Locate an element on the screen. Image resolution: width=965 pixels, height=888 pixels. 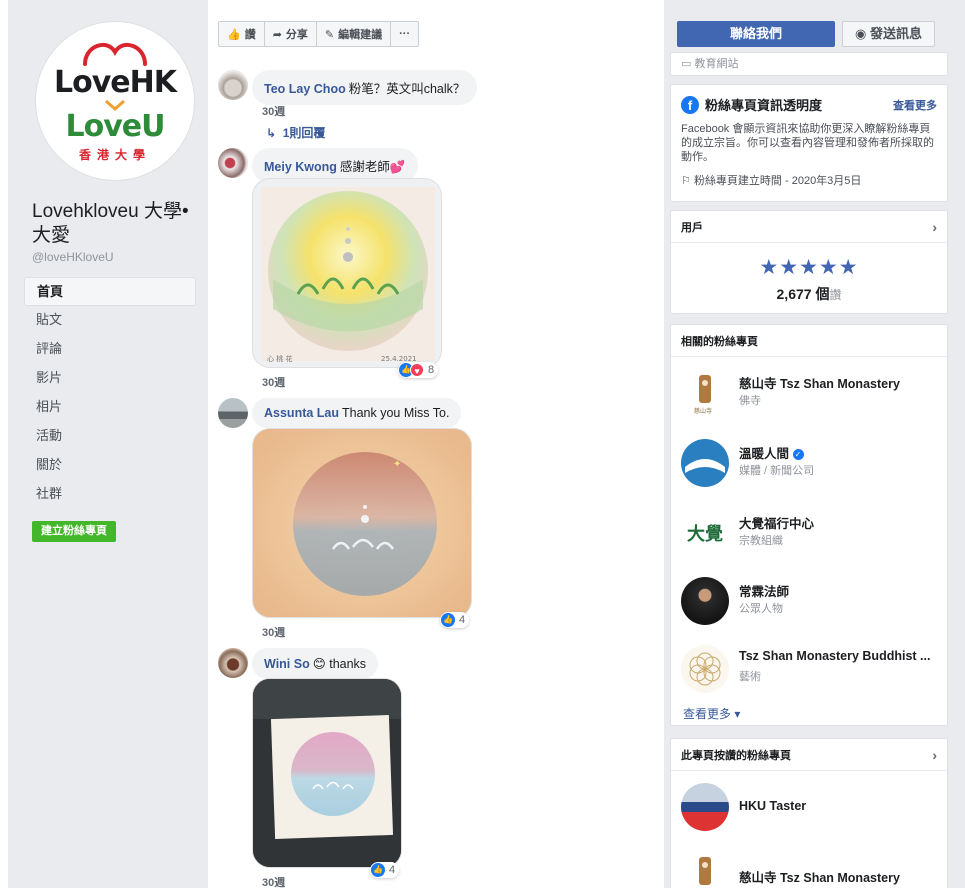
pastel-drawing-image: ✦ is located at coordinates (362, 523).